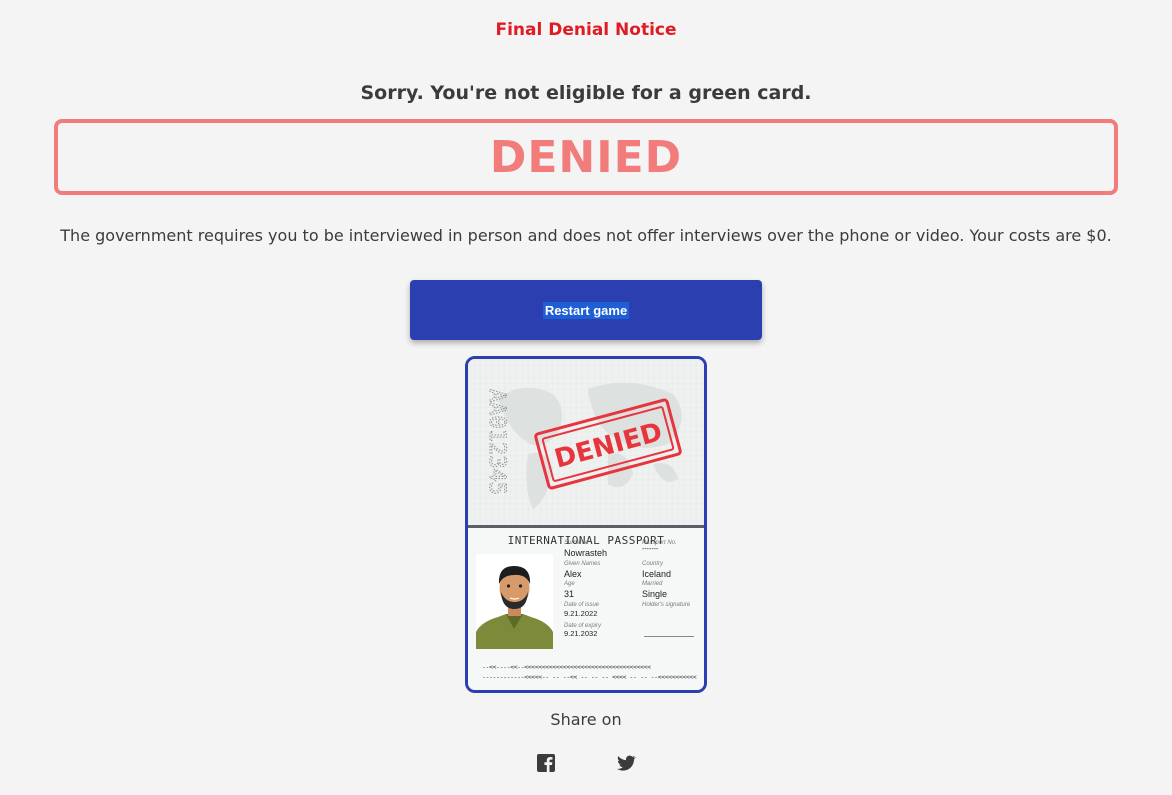 The height and width of the screenshot is (795, 1172). Describe the element at coordinates (586, 719) in the screenshot. I see `share-label: Share on` at that location.